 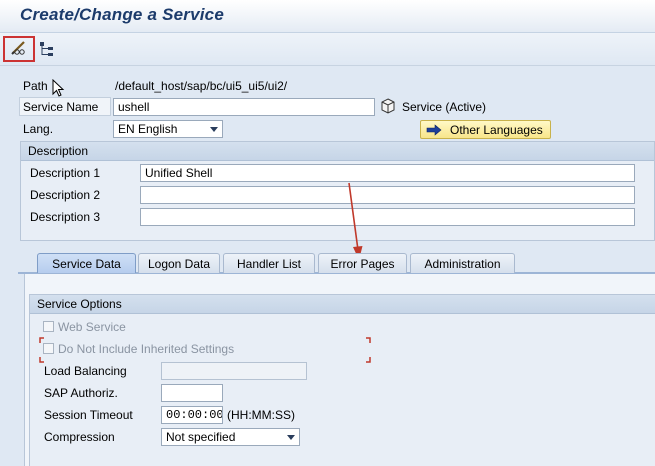 What do you see at coordinates (192, 415) in the screenshot?
I see `session-timeout-input: 00:00:00` at bounding box center [192, 415].